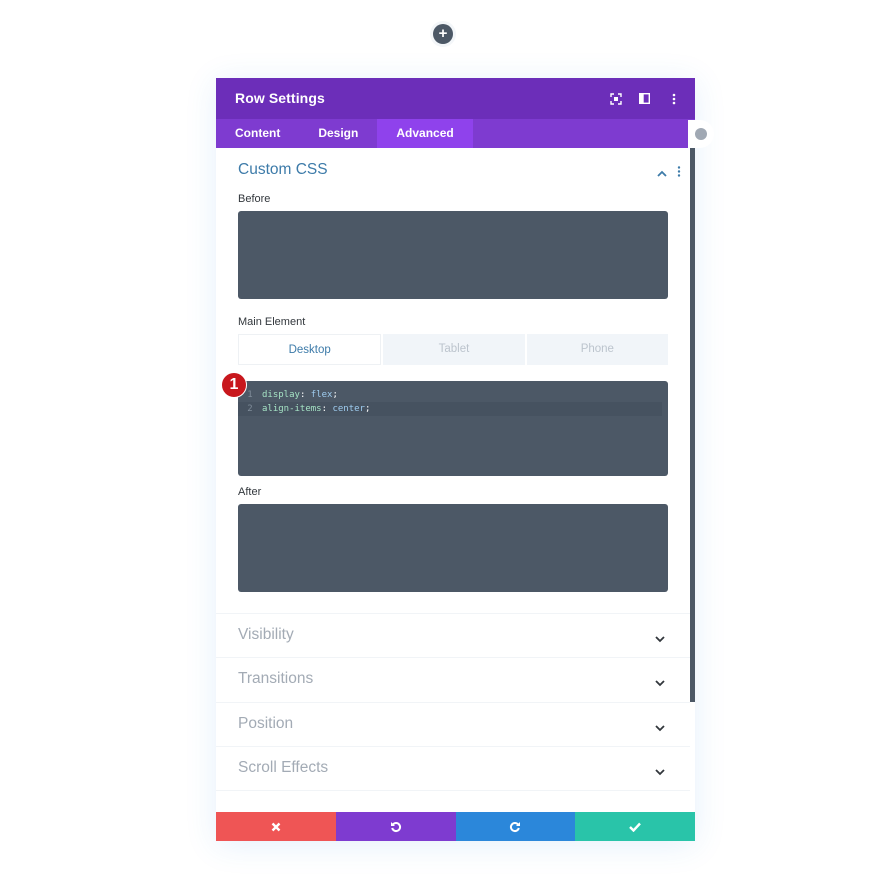 This screenshot has width=880, height=895. What do you see at coordinates (455, 98) in the screenshot?
I see `modal-header: Row Settings` at bounding box center [455, 98].